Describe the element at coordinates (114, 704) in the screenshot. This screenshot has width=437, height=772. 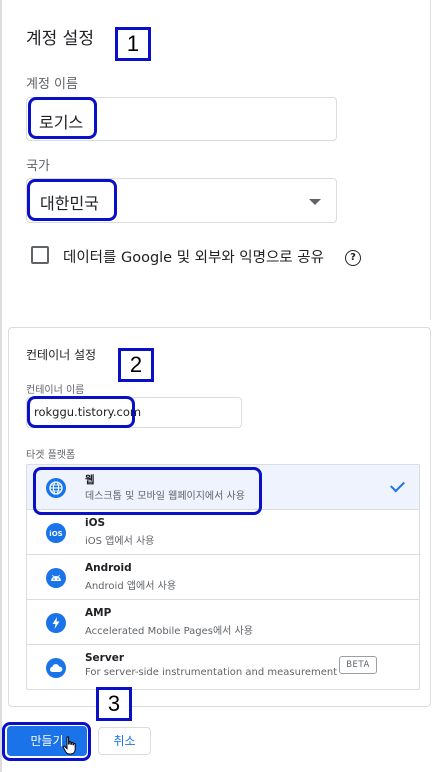
I see `annotation-3: 3` at that location.